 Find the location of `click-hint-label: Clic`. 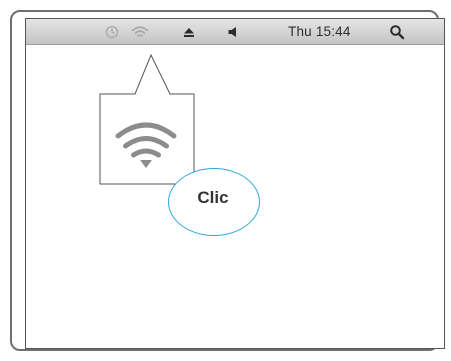

click-hint-label: Clic is located at coordinates (213, 197).